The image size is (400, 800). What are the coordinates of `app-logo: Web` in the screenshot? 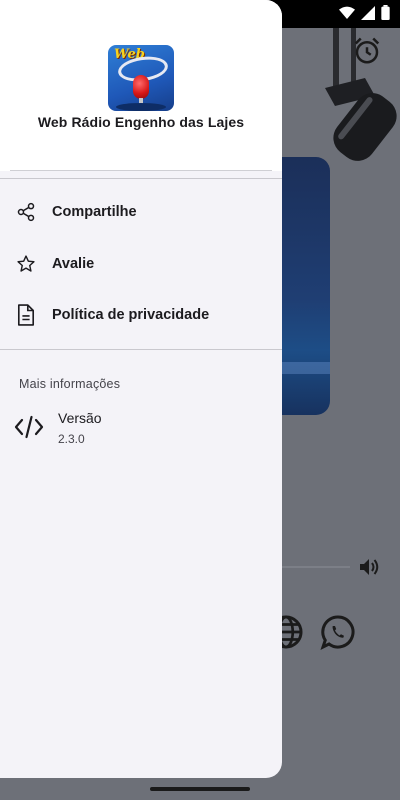 It's located at (141, 78).